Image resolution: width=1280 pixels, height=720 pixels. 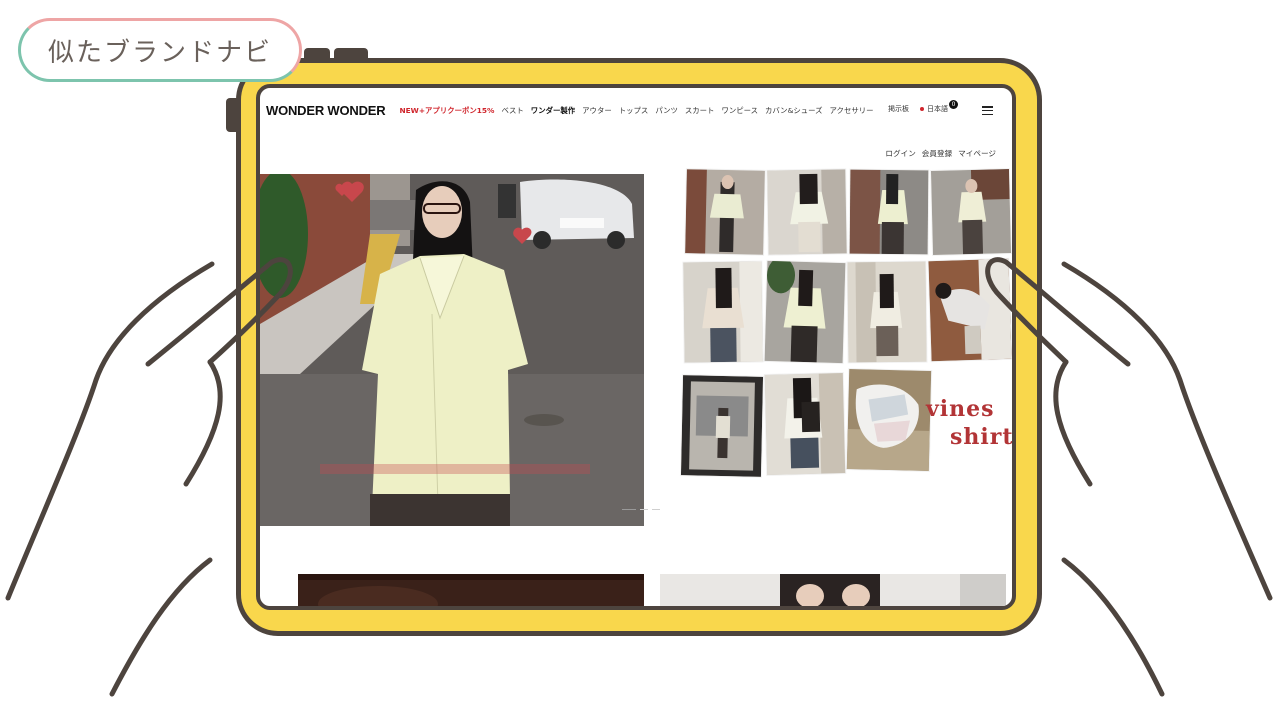 What do you see at coordinates (794, 110) in the screenshot?
I see `nav-item-bags-shoes: カバン&シューズ` at bounding box center [794, 110].